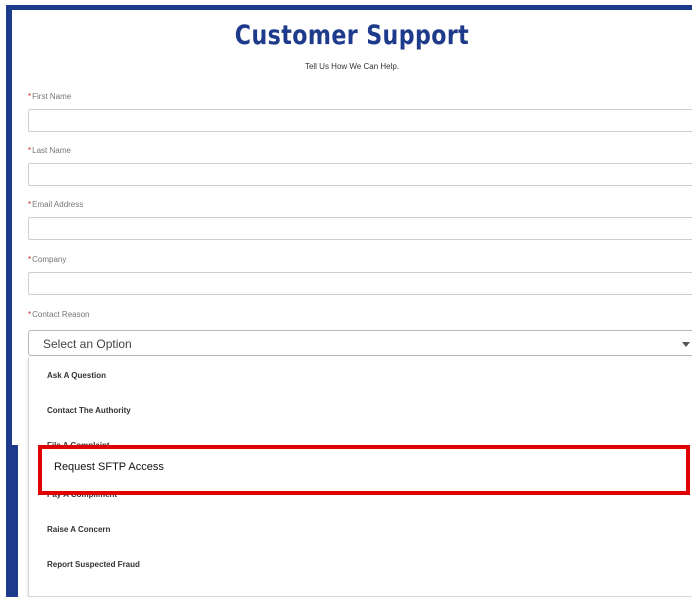 The height and width of the screenshot is (597, 692). What do you see at coordinates (93, 564) in the screenshot?
I see `dropdown-option-report-suspected-fraud: Report Suspected Fraud` at bounding box center [93, 564].